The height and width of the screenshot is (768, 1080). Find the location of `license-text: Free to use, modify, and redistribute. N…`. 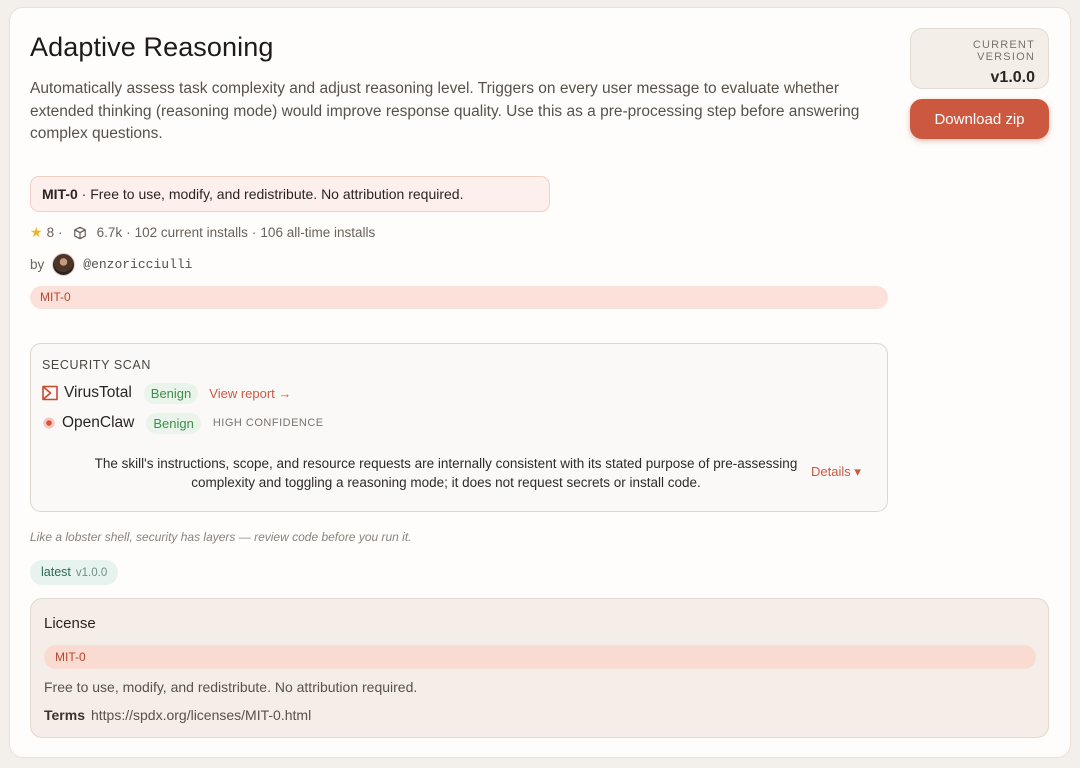

license-text: Free to use, modify, and redistribute. N… is located at coordinates (231, 687).